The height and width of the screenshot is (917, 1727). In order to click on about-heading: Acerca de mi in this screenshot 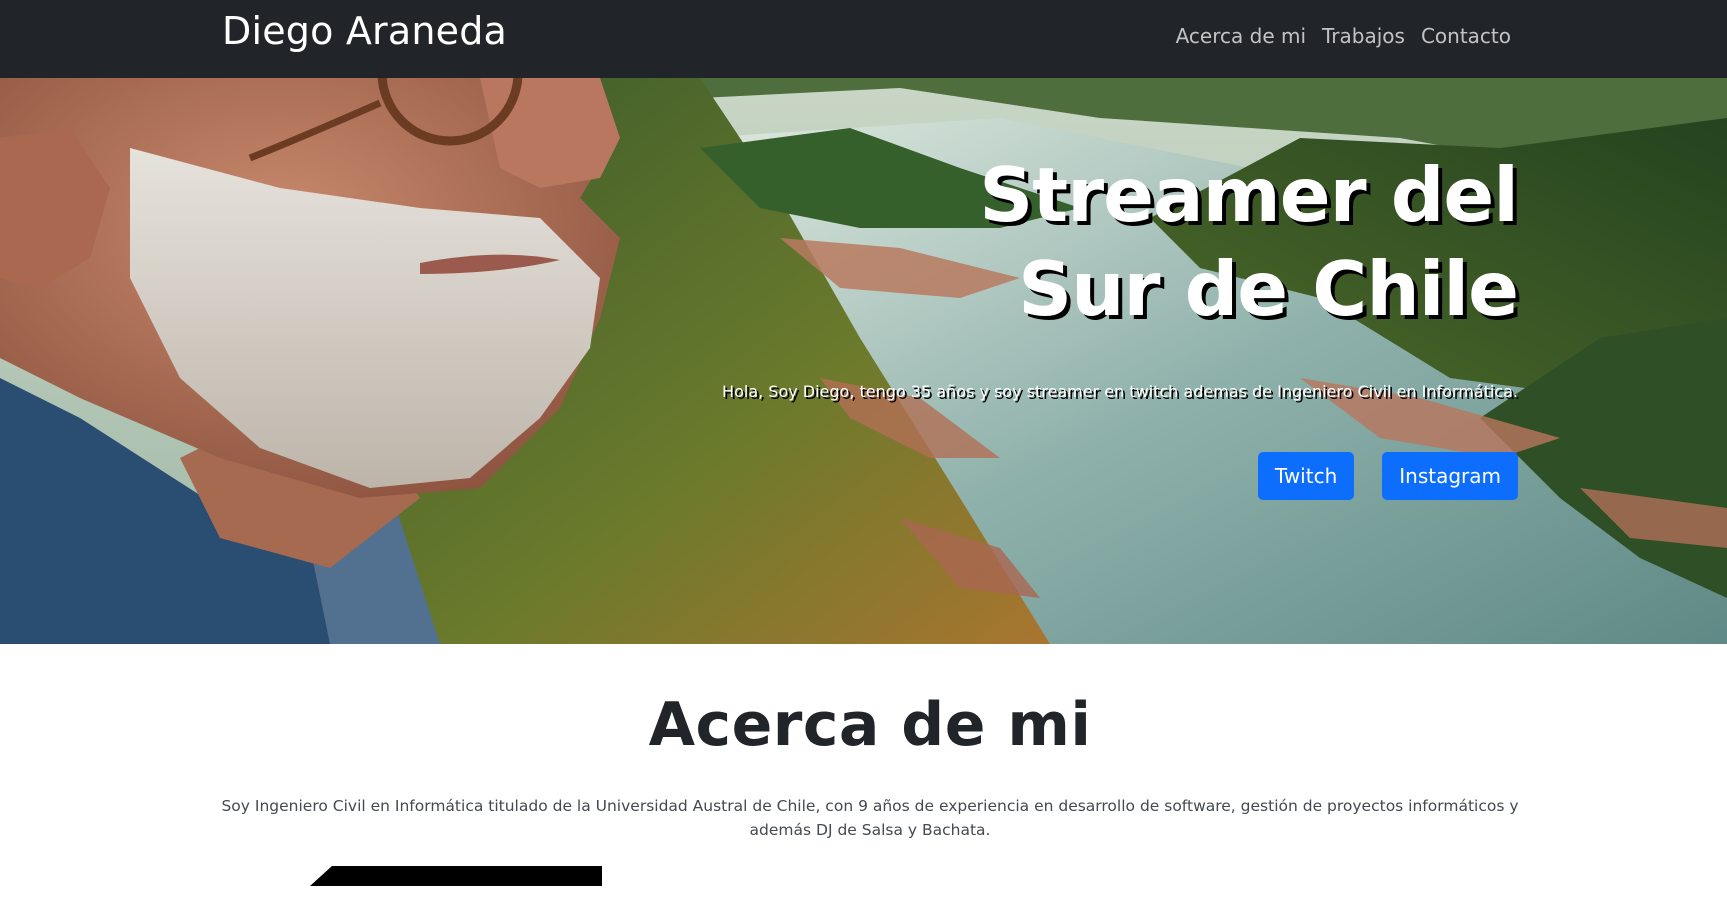, I will do `click(870, 725)`.